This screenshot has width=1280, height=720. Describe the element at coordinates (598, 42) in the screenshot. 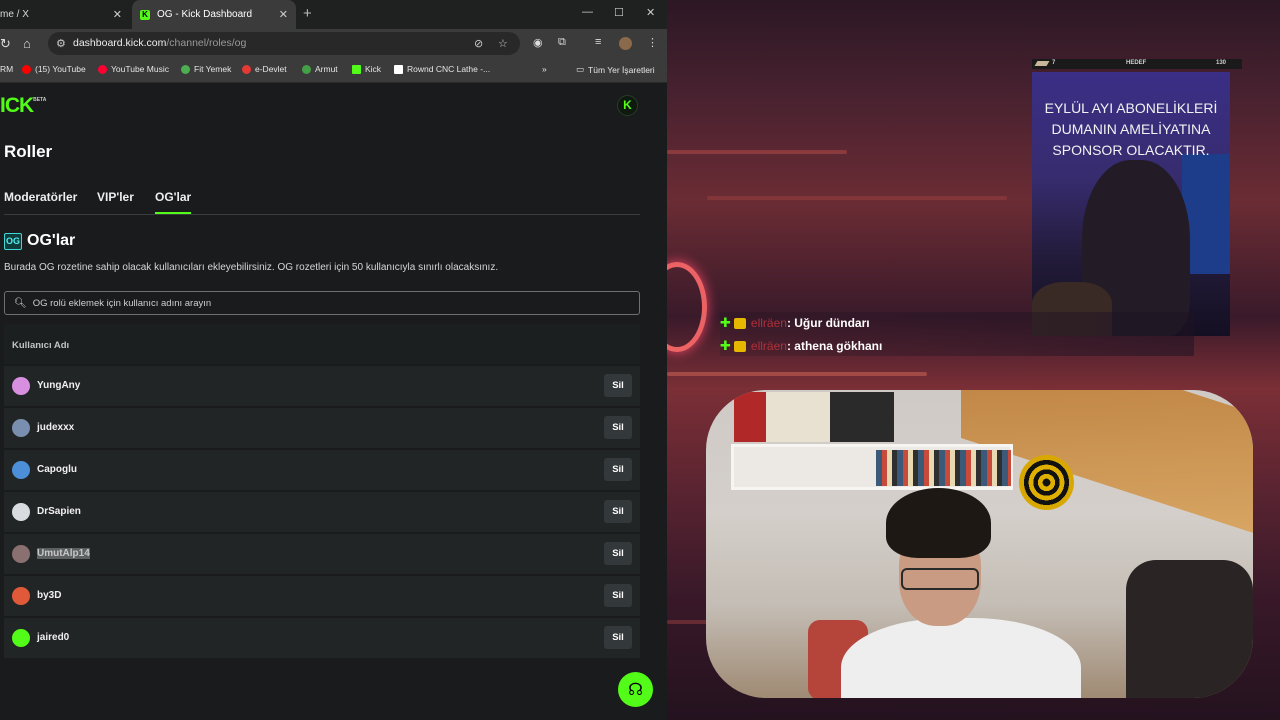

I see `media-icon: ≡` at that location.